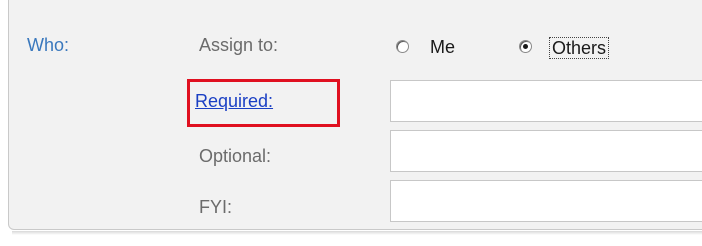  I want to click on assign-to-label: Assign to:, so click(239, 45).